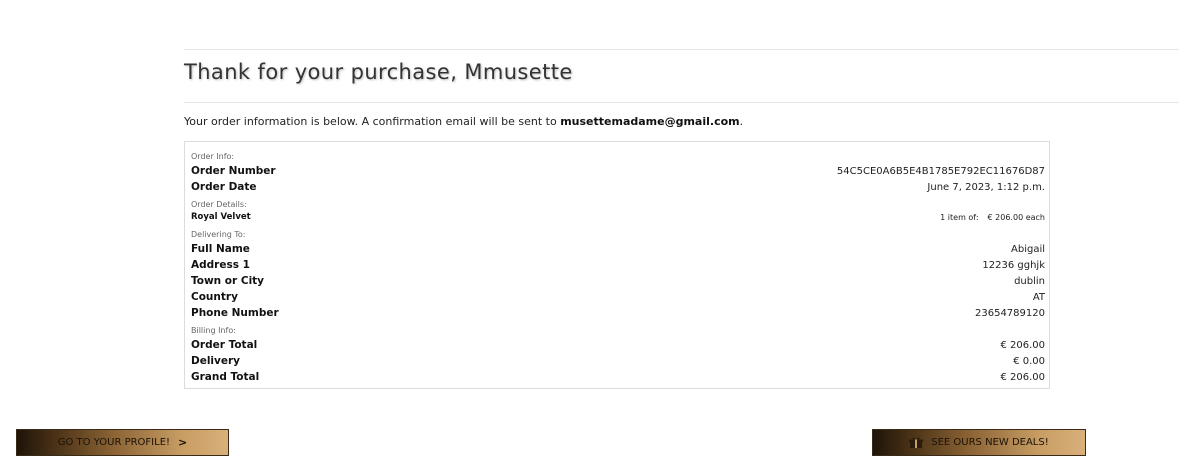  I want to click on section-order-details: Order Details:, so click(219, 204).